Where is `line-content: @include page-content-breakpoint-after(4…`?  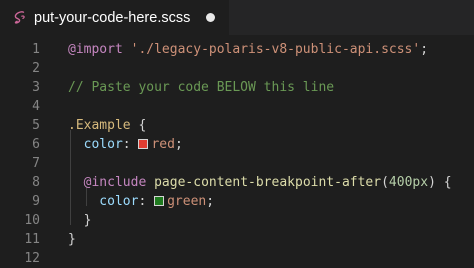
line-content: @include page-content-breakpoint-after(4… is located at coordinates (260, 182).